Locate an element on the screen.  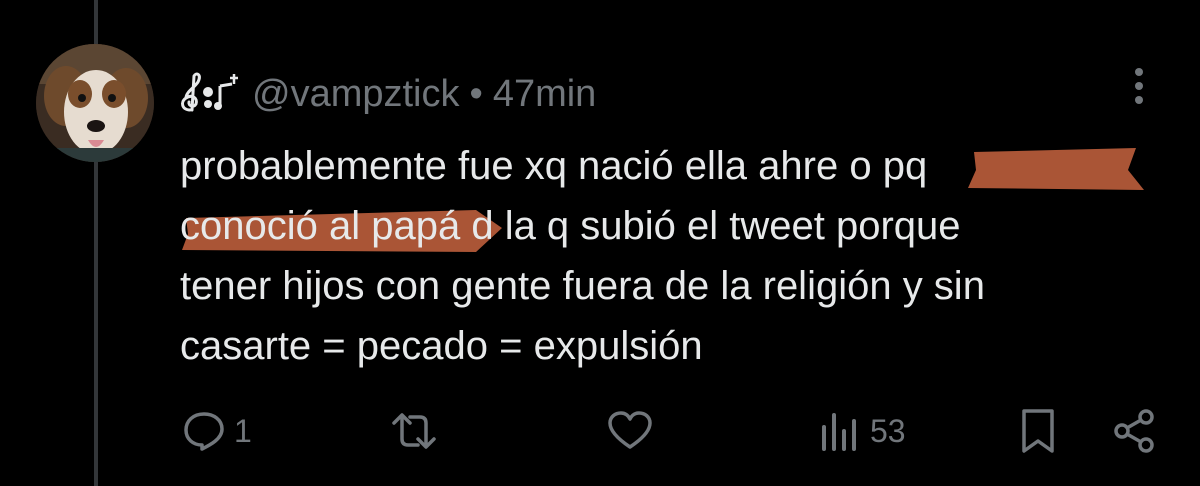
music-notes-icon is located at coordinates (209, 92).